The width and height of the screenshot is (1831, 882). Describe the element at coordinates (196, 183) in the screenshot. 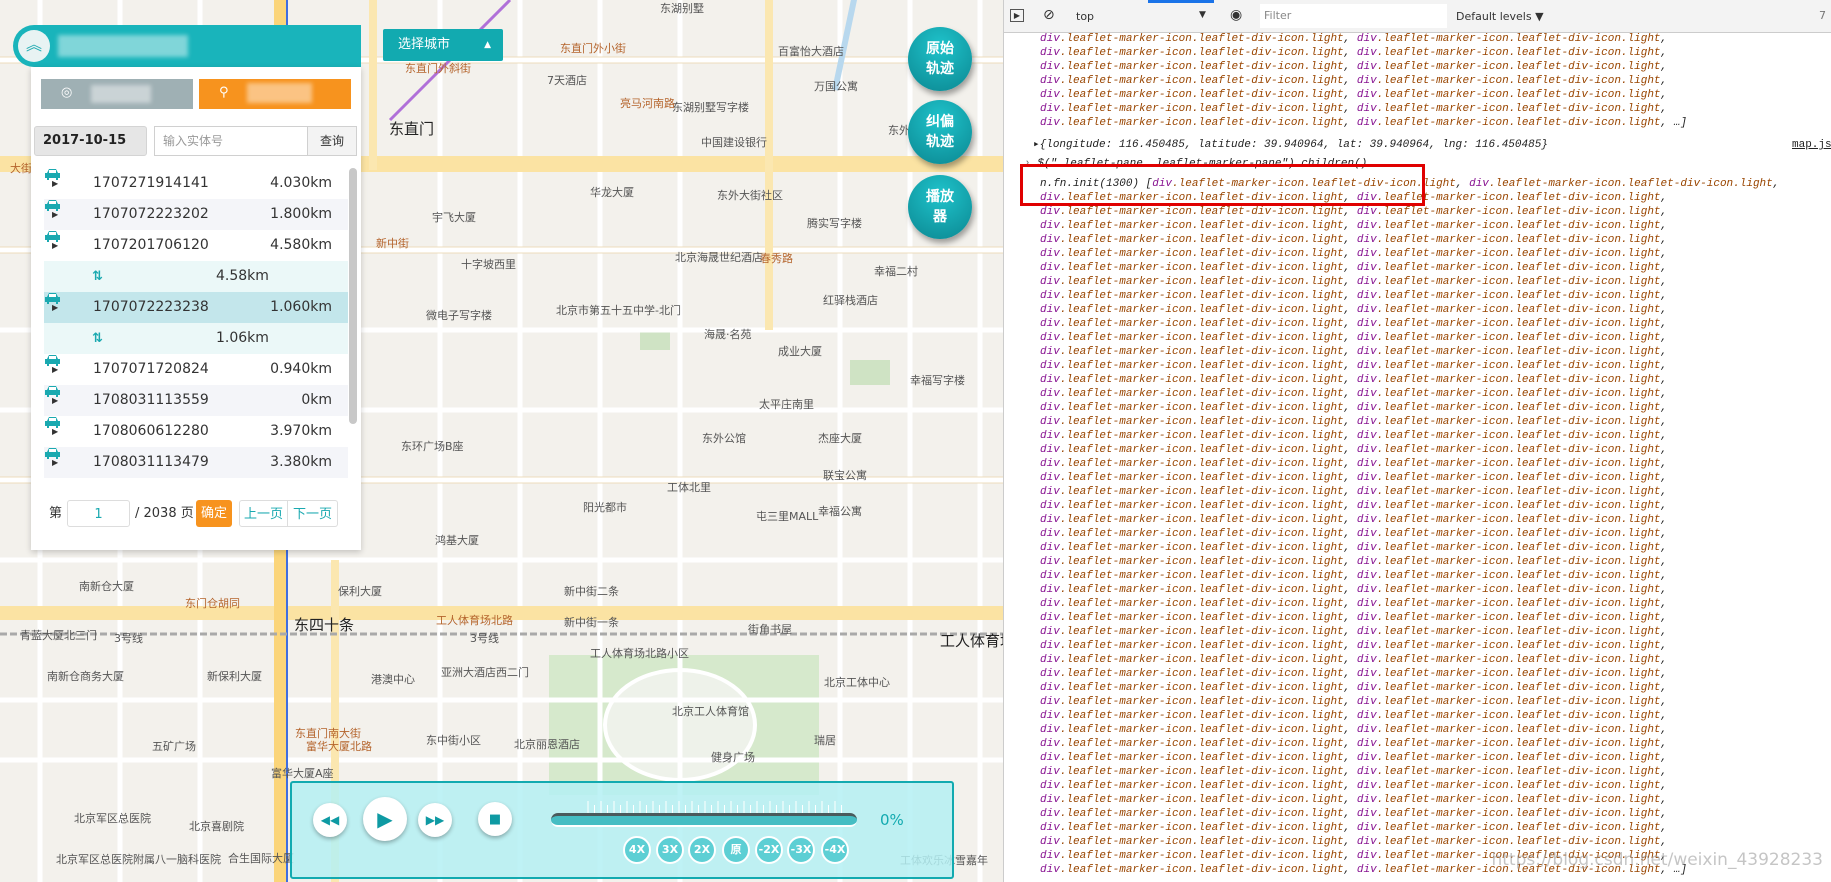

I see `vehicle-row: ▶ 1707271914141 4.030km` at that location.